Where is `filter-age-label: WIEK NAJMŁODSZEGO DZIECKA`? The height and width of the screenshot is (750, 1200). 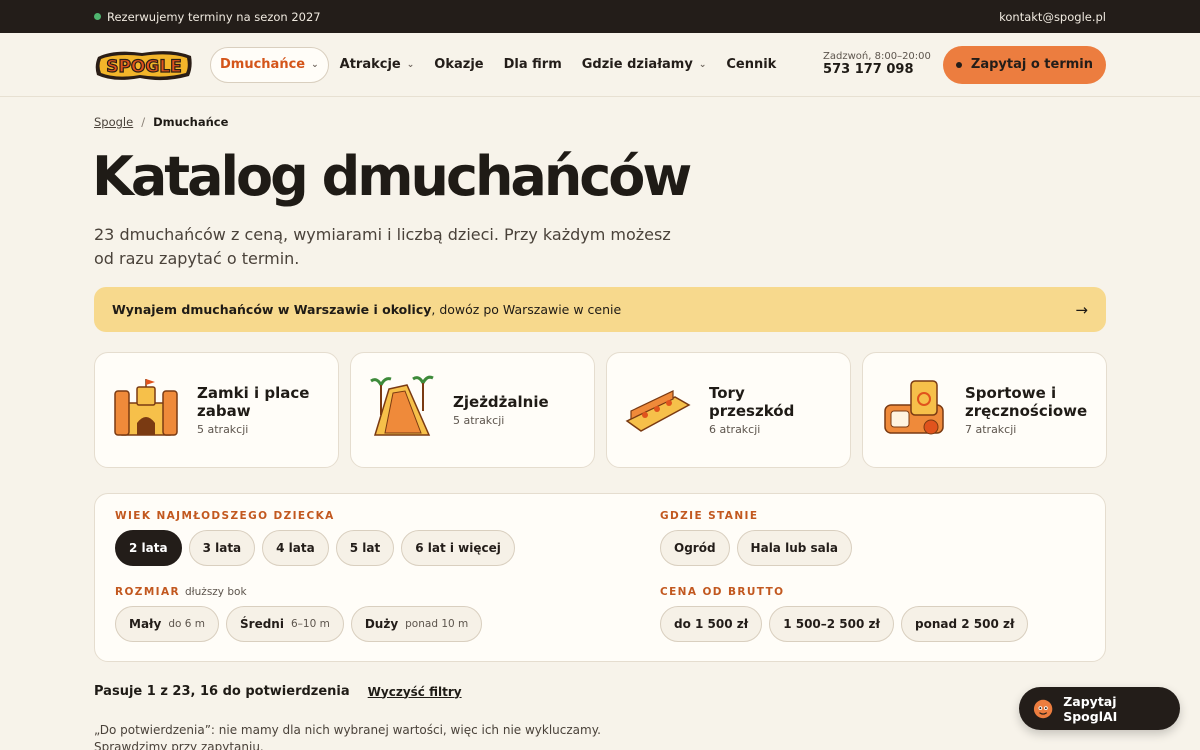
filter-age-label: WIEK NAJMŁODSZEGO DZIECKA is located at coordinates (225, 516).